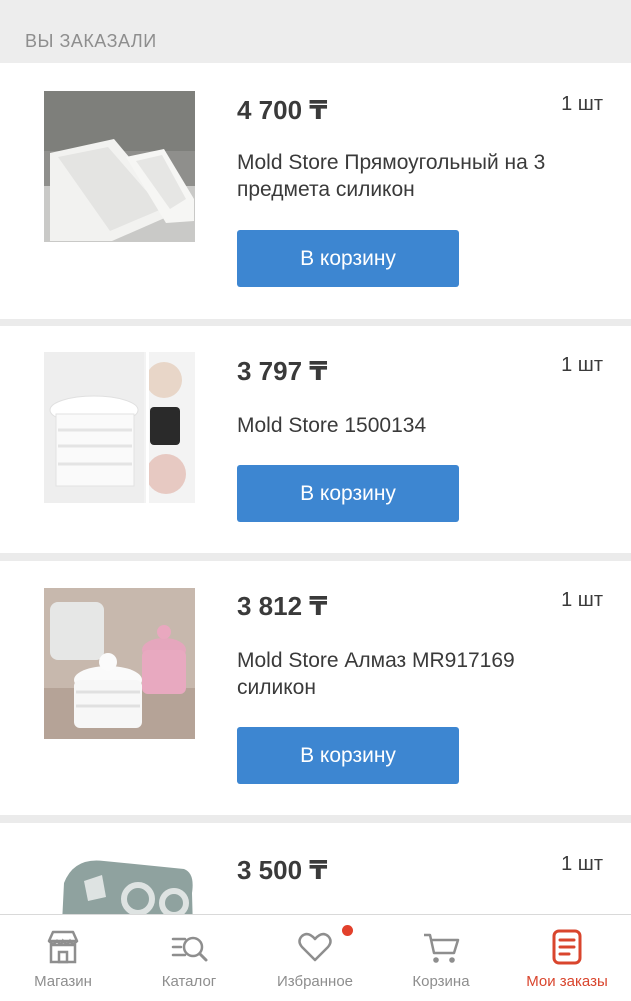 This screenshot has width=631, height=1001. Describe the element at coordinates (315, 31) in the screenshot. I see `orders-section-header: ВЫ ЗАКАЗАЛИ` at that location.